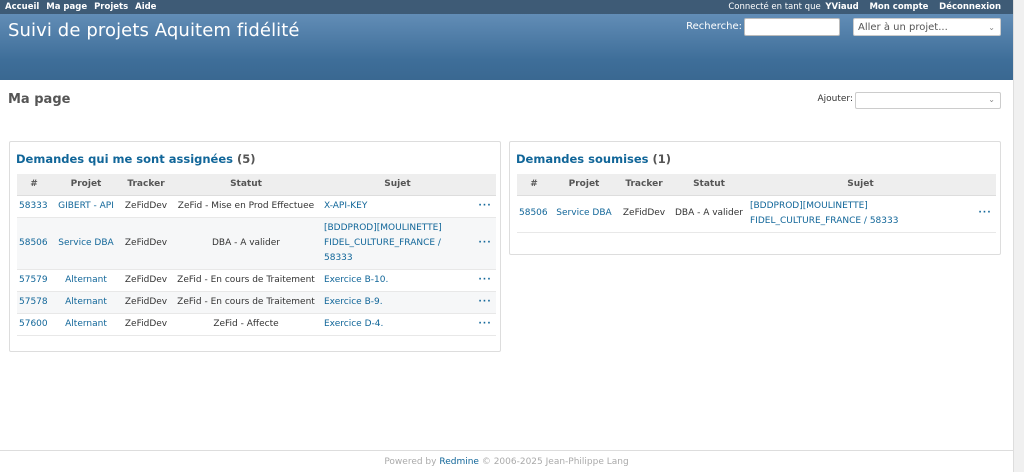 The height and width of the screenshot is (473, 1024). What do you see at coordinates (154, 30) in the screenshot?
I see `site-title: Suivi de projets Aquitem fidélité` at bounding box center [154, 30].